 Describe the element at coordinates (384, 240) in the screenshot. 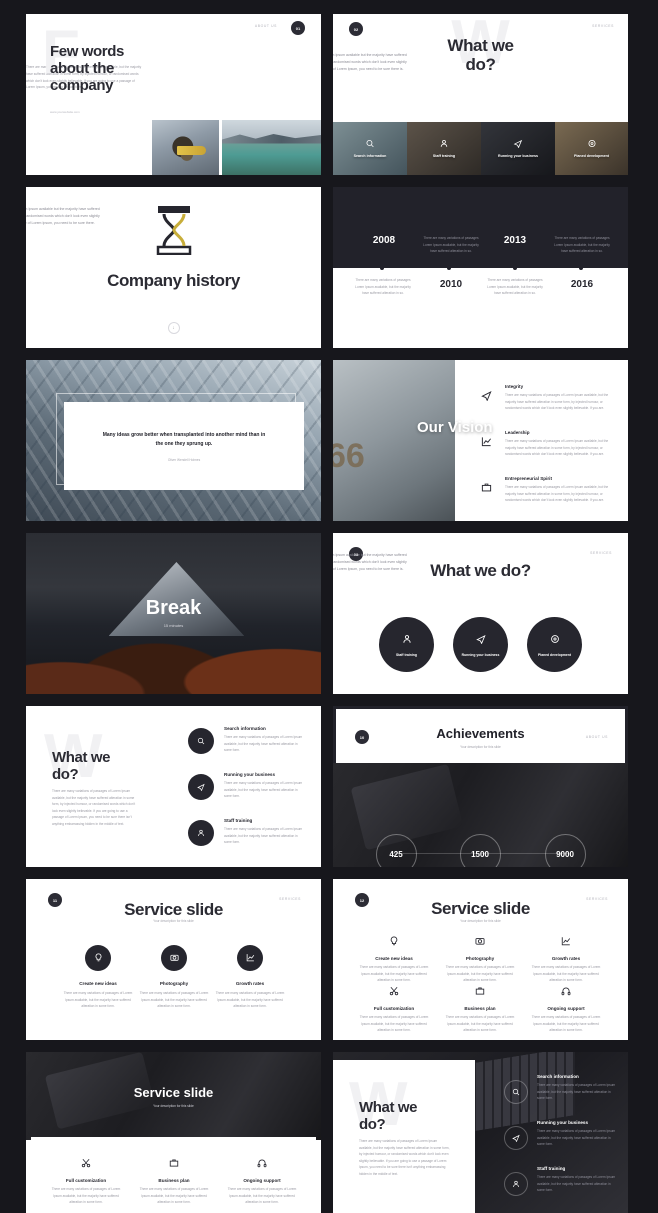

I see `timeline-node-2008: 2008` at that location.